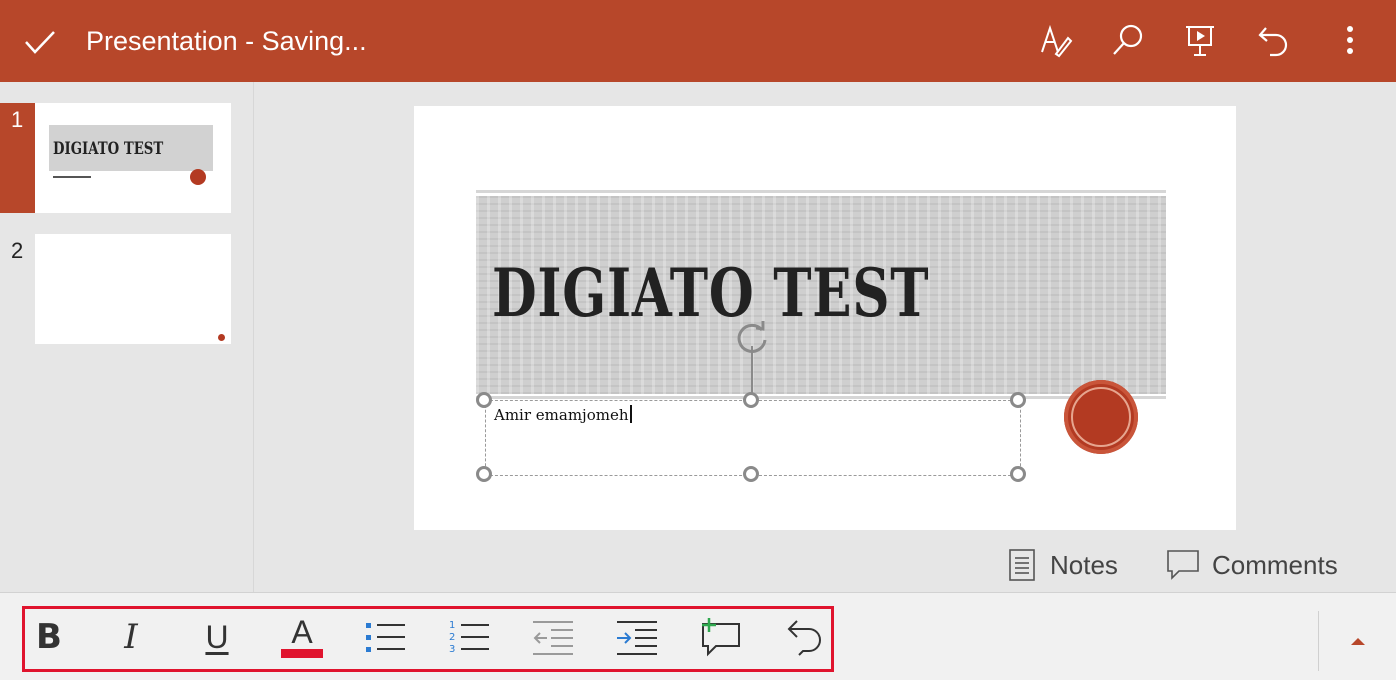  I want to click on resize-handle-bottom-right, so click(1018, 474).